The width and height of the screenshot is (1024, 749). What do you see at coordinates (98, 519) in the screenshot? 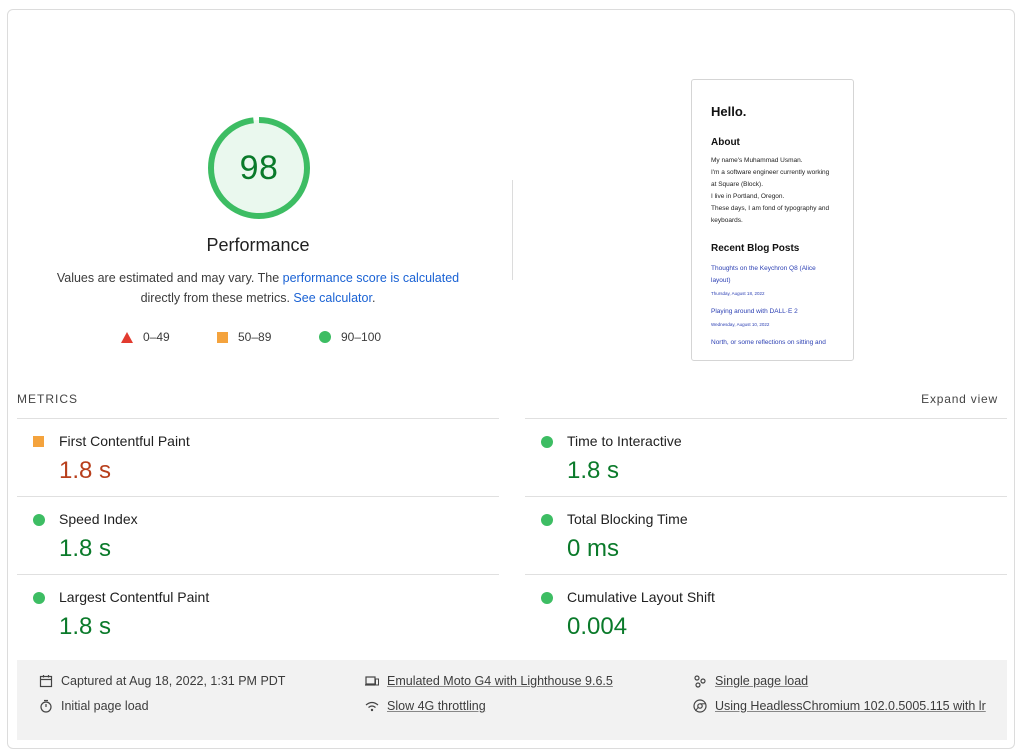
I see `metric-name: Speed Index` at bounding box center [98, 519].